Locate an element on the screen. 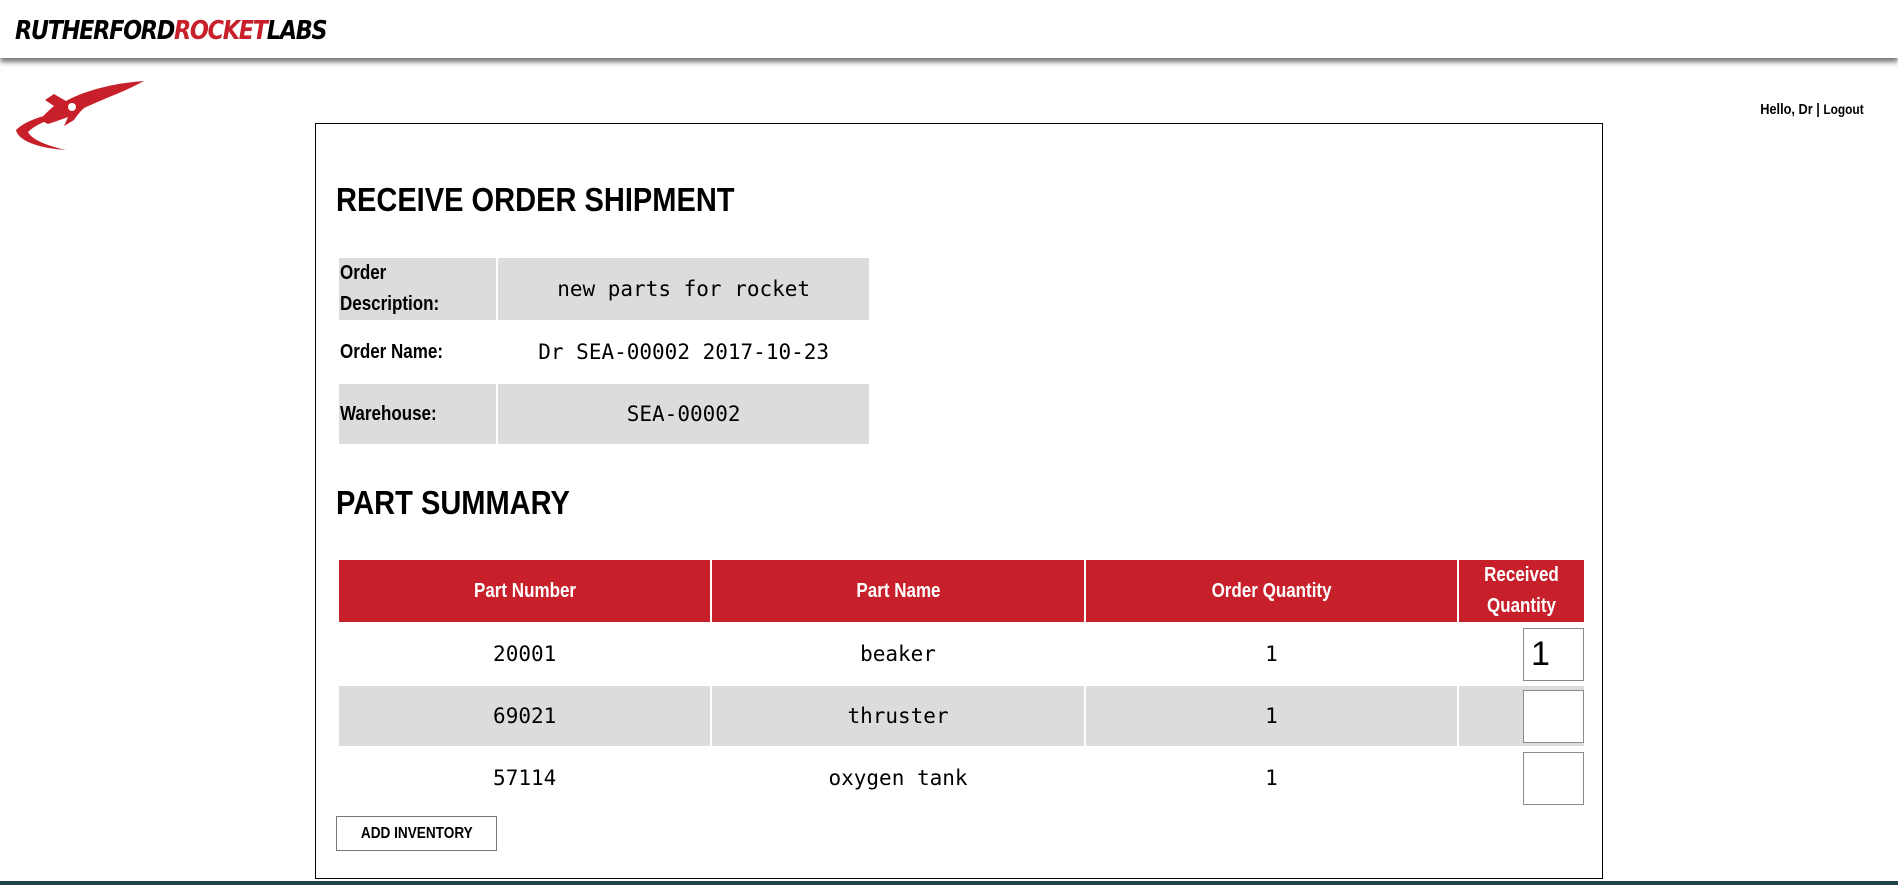 The image size is (1898, 885). column-header-received-quantity: Received Quantity is located at coordinates (1521, 591).